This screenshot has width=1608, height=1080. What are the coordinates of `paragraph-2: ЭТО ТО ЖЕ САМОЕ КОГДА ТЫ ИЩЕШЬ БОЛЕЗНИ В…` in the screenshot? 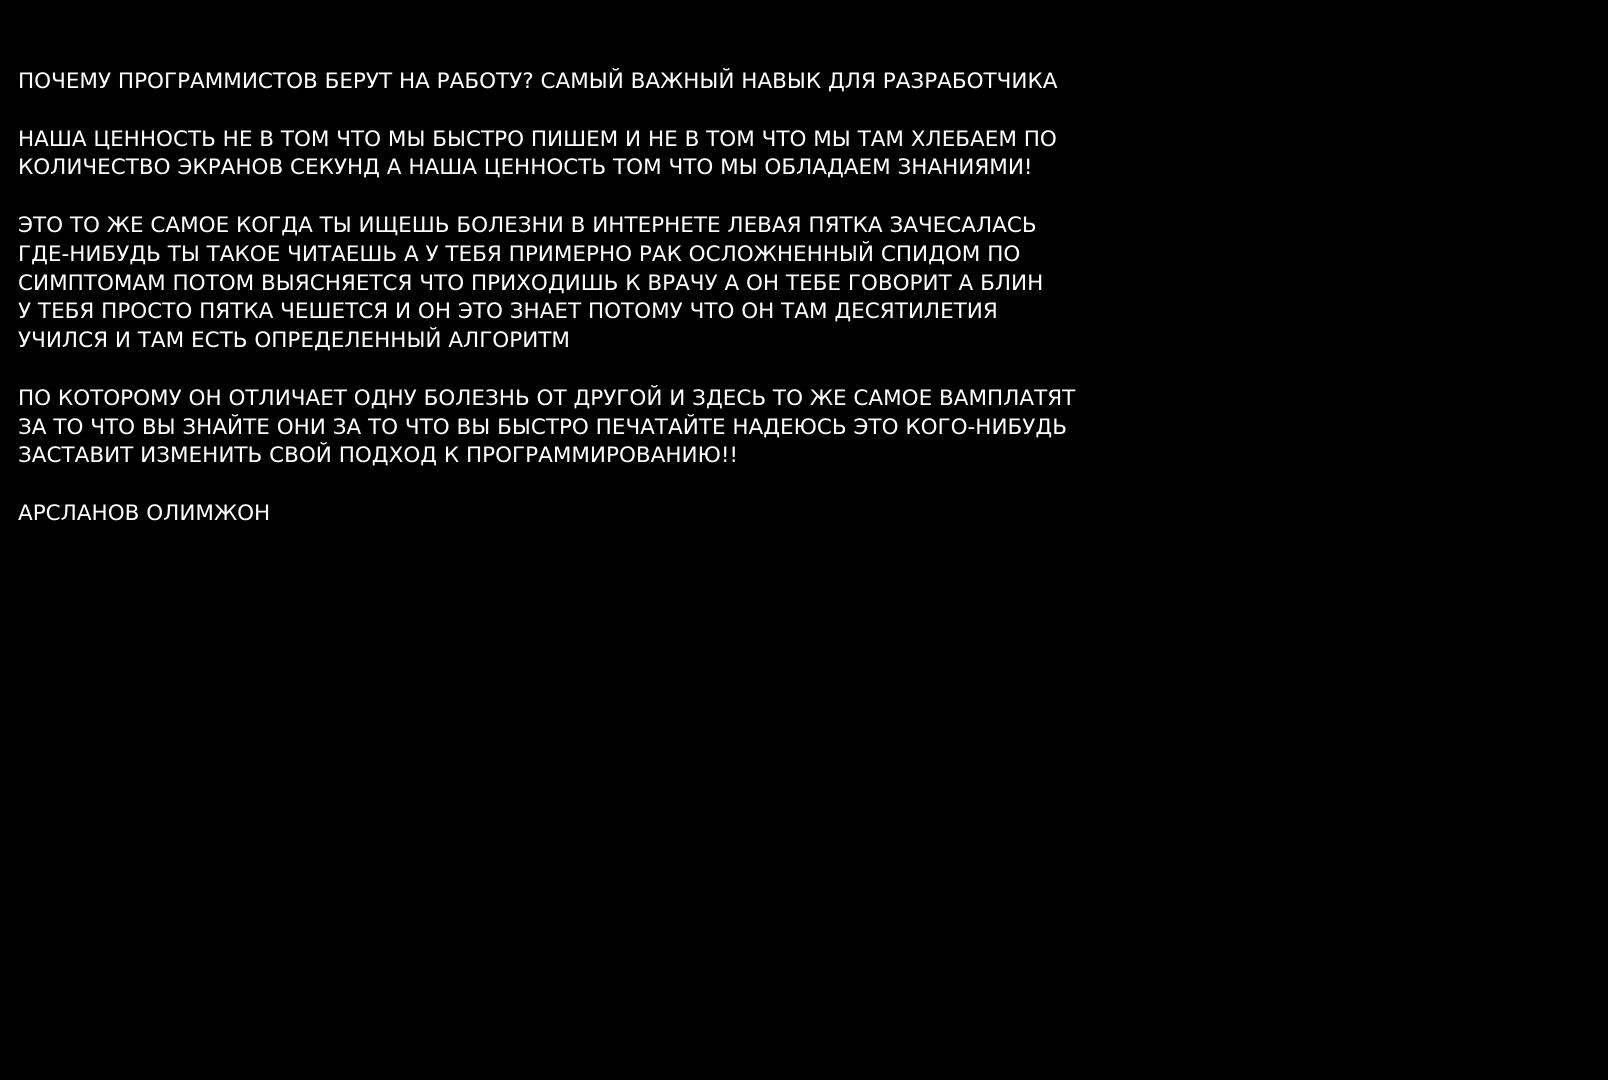 It's located at (798, 284).